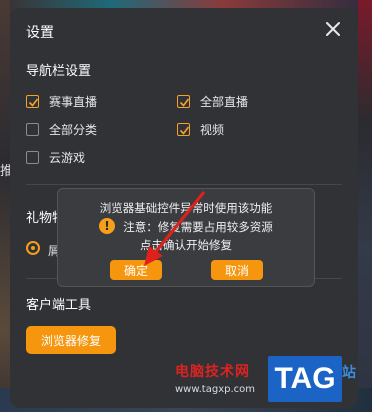  I want to click on panel-title: 设置, so click(40, 33).